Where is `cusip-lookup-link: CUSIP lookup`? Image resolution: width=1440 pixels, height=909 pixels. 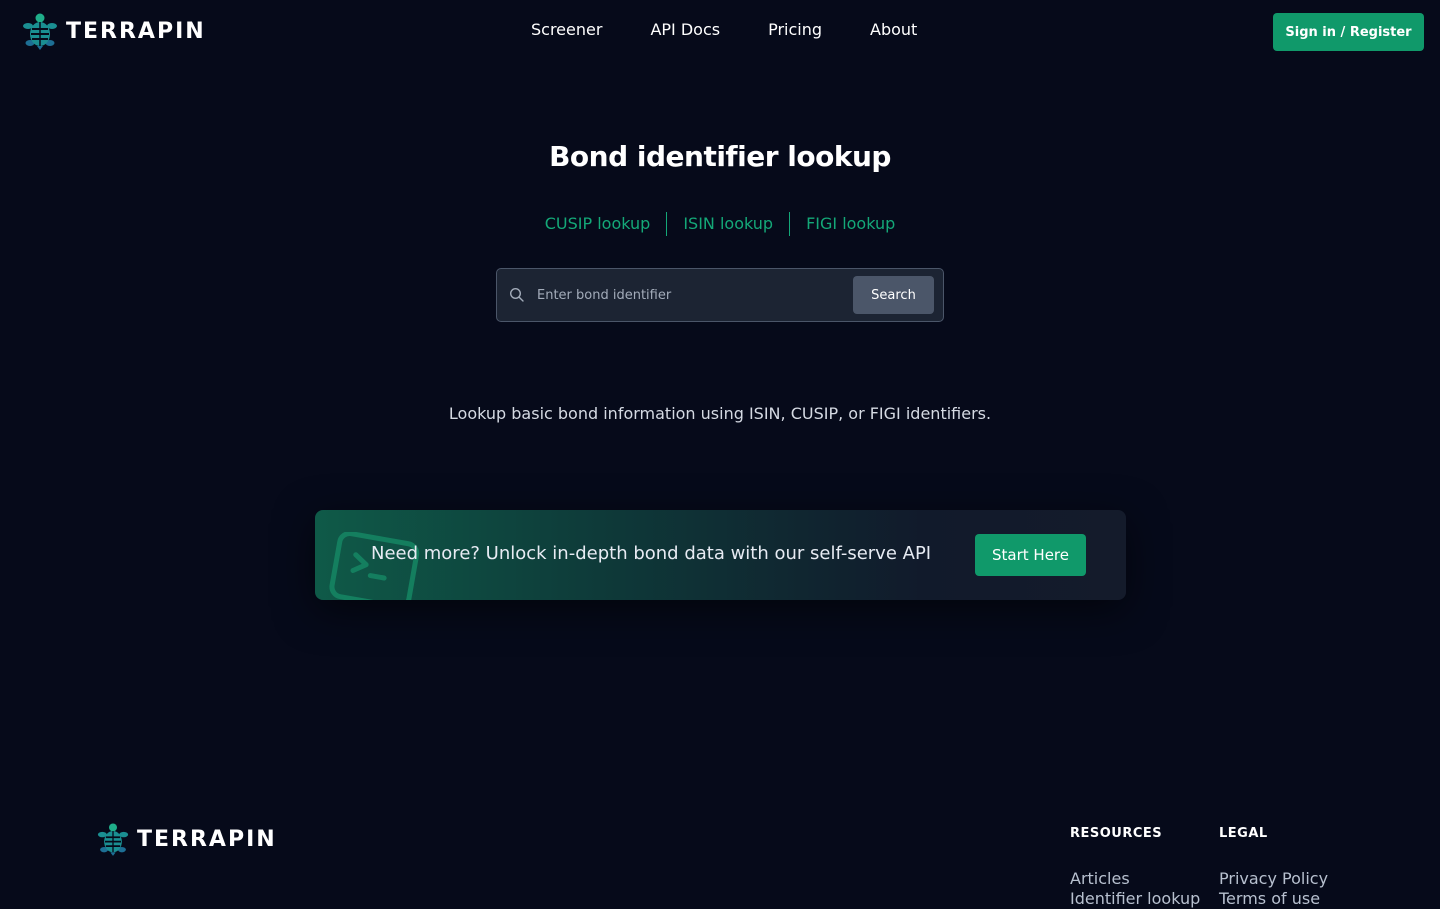
cusip-lookup-link: CUSIP lookup is located at coordinates (598, 224).